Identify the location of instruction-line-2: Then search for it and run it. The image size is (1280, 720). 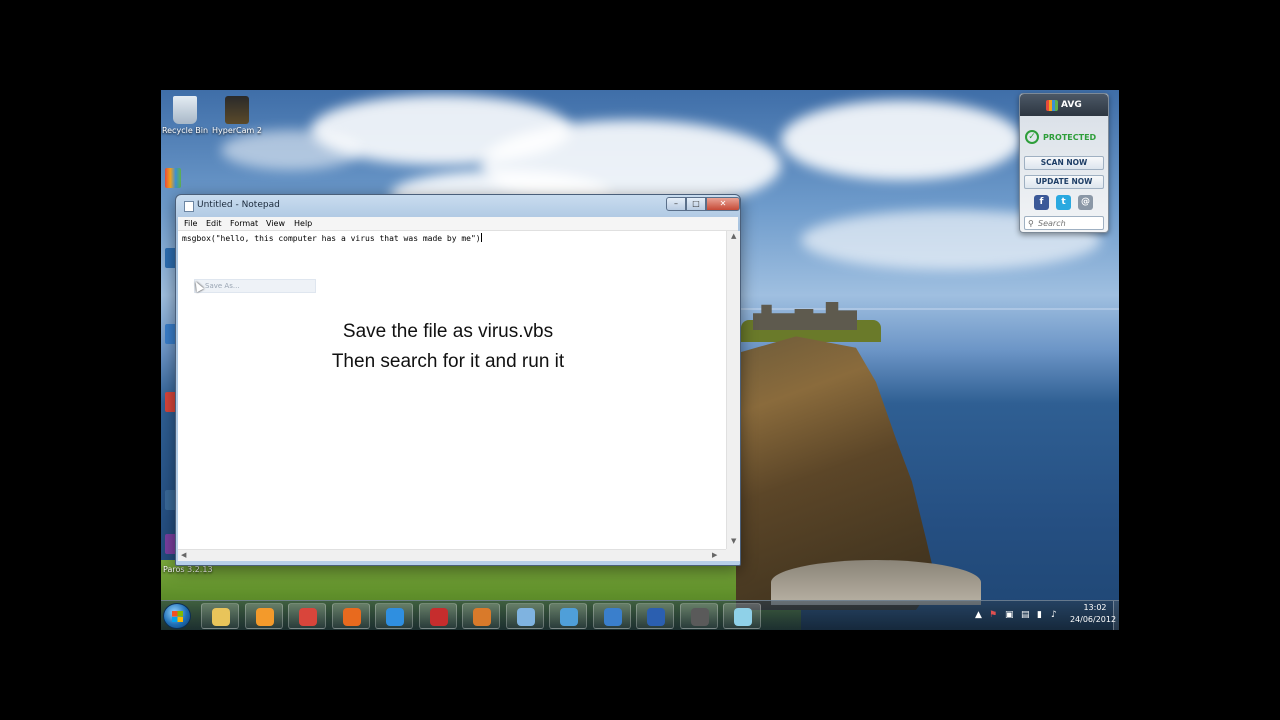
(448, 361).